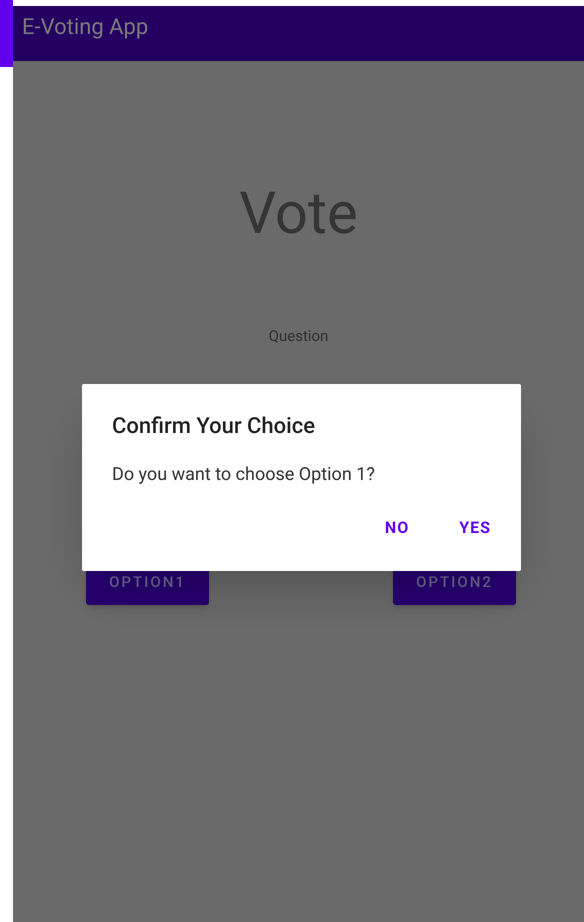  Describe the element at coordinates (244, 475) in the screenshot. I see `dialog-message: Do you want to choose Option 1?` at that location.